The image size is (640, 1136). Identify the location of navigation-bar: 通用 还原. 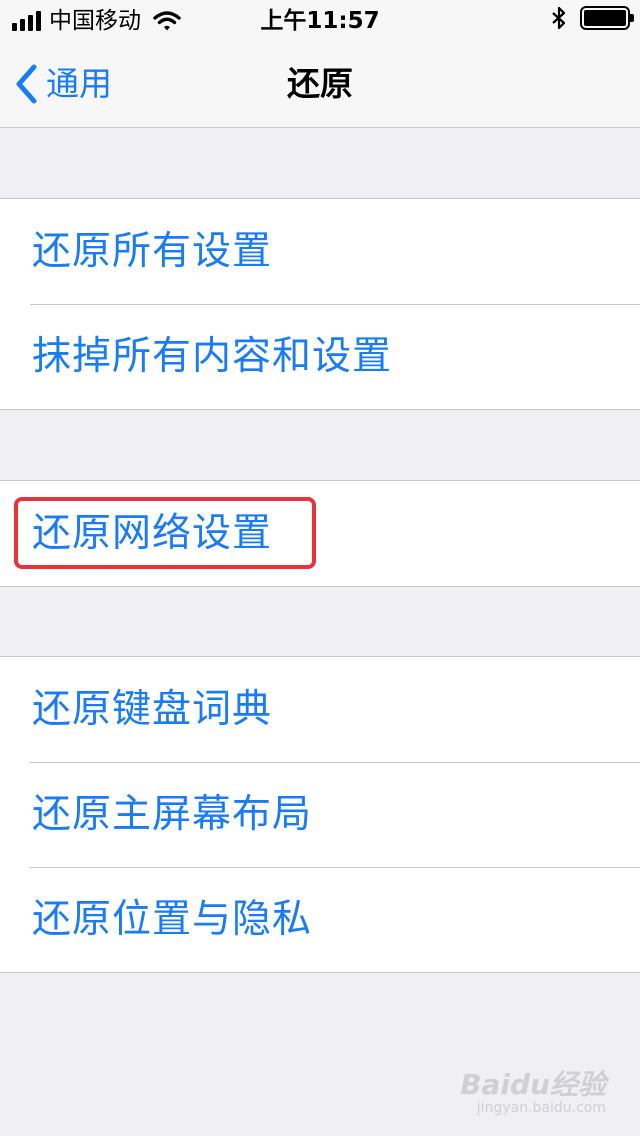
(320, 84).